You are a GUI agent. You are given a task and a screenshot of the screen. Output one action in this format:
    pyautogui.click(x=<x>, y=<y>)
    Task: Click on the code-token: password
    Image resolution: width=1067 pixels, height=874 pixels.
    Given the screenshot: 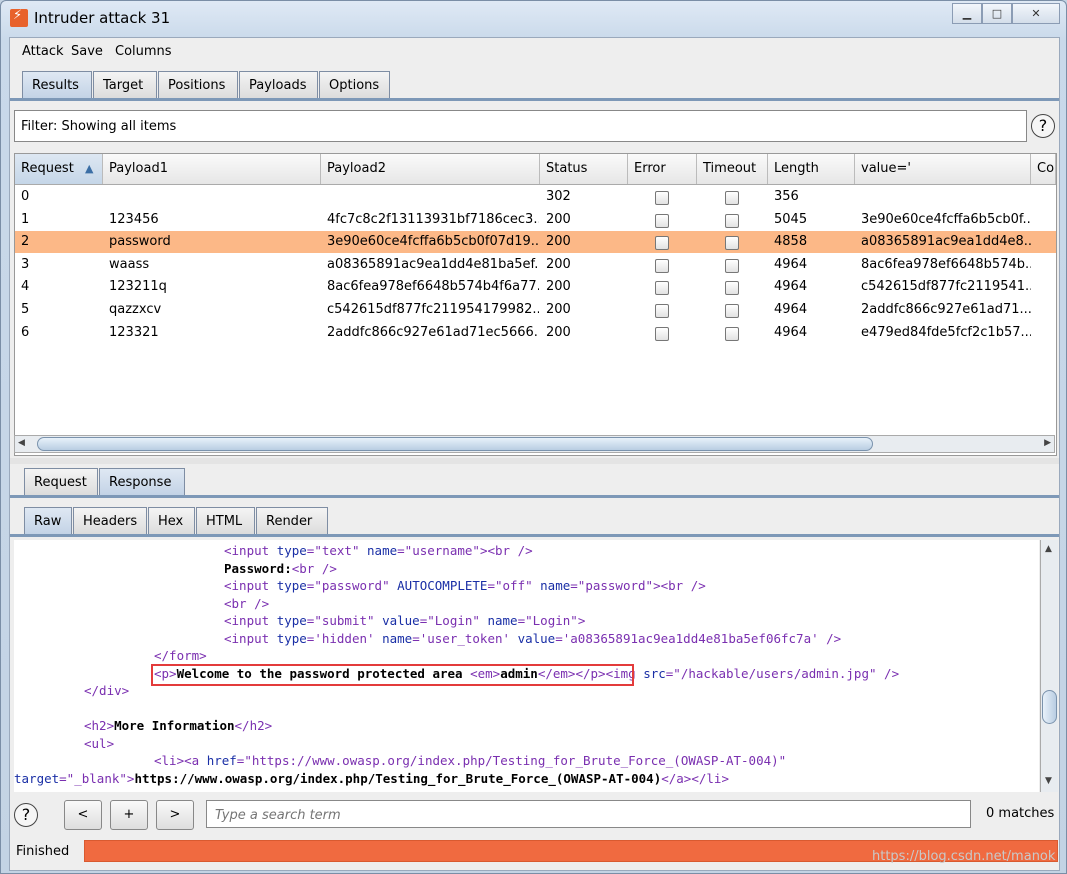 What is the action you would take?
    pyautogui.click(x=352, y=585)
    